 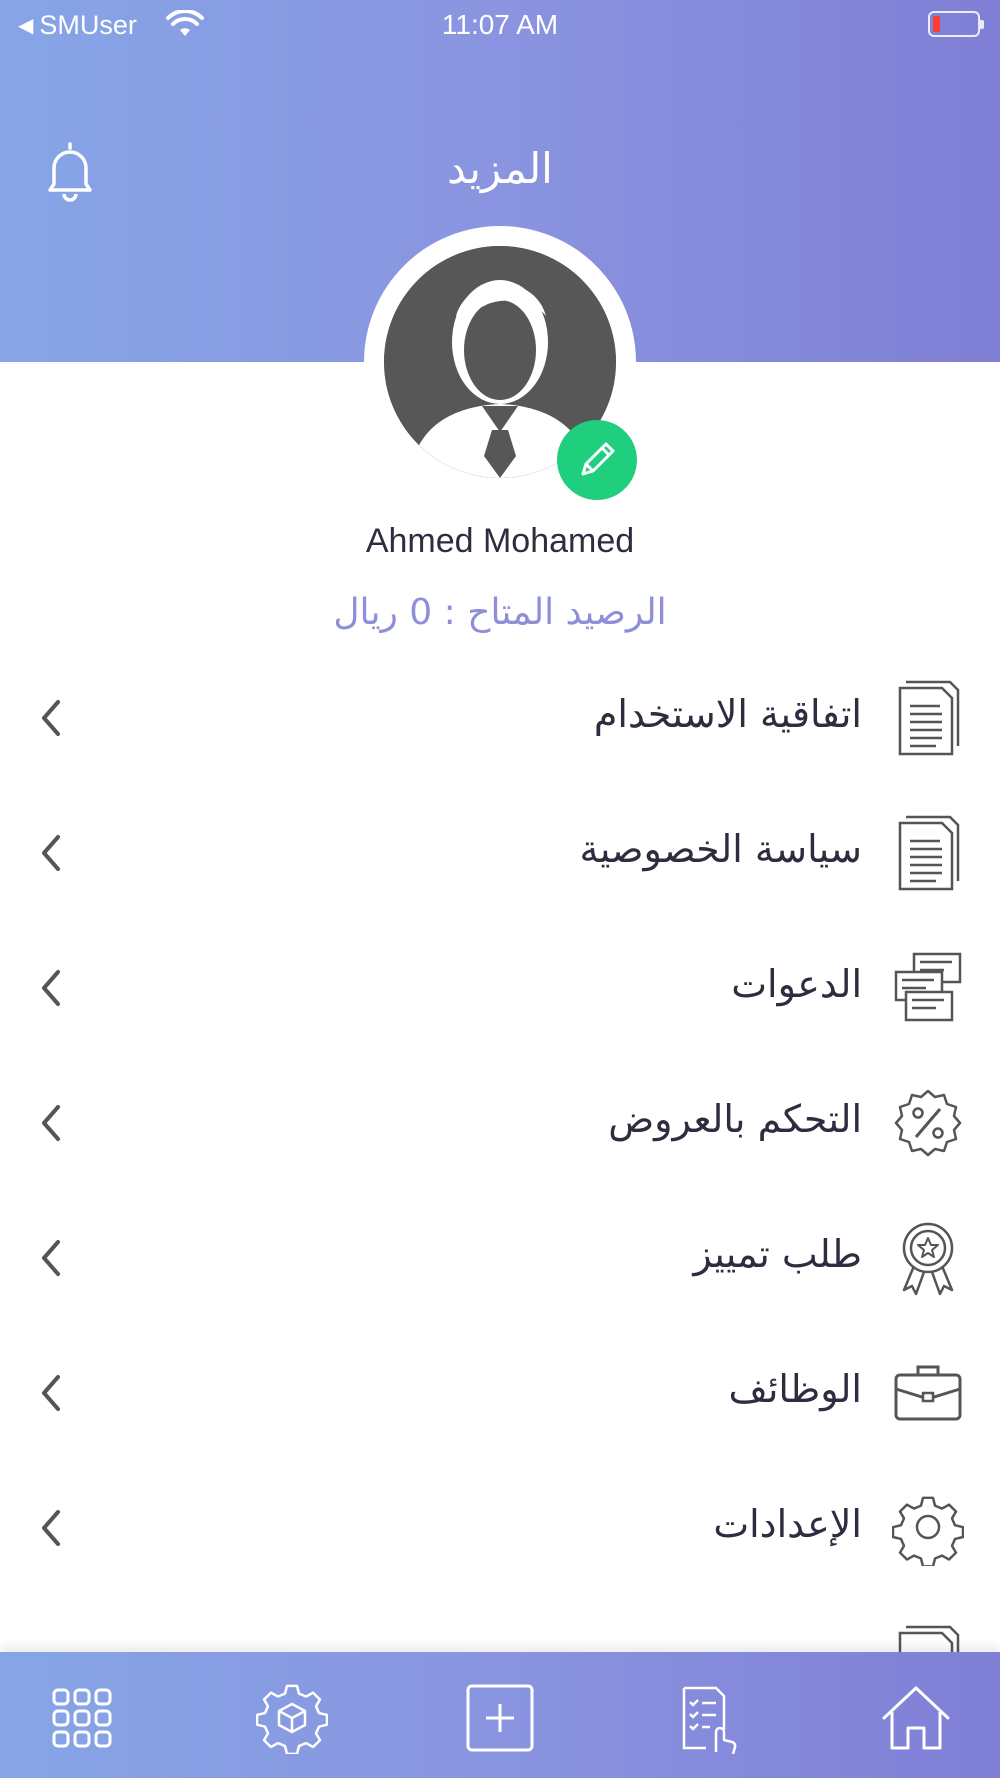 I want to click on clock: 11:07 AM, so click(x=500, y=24).